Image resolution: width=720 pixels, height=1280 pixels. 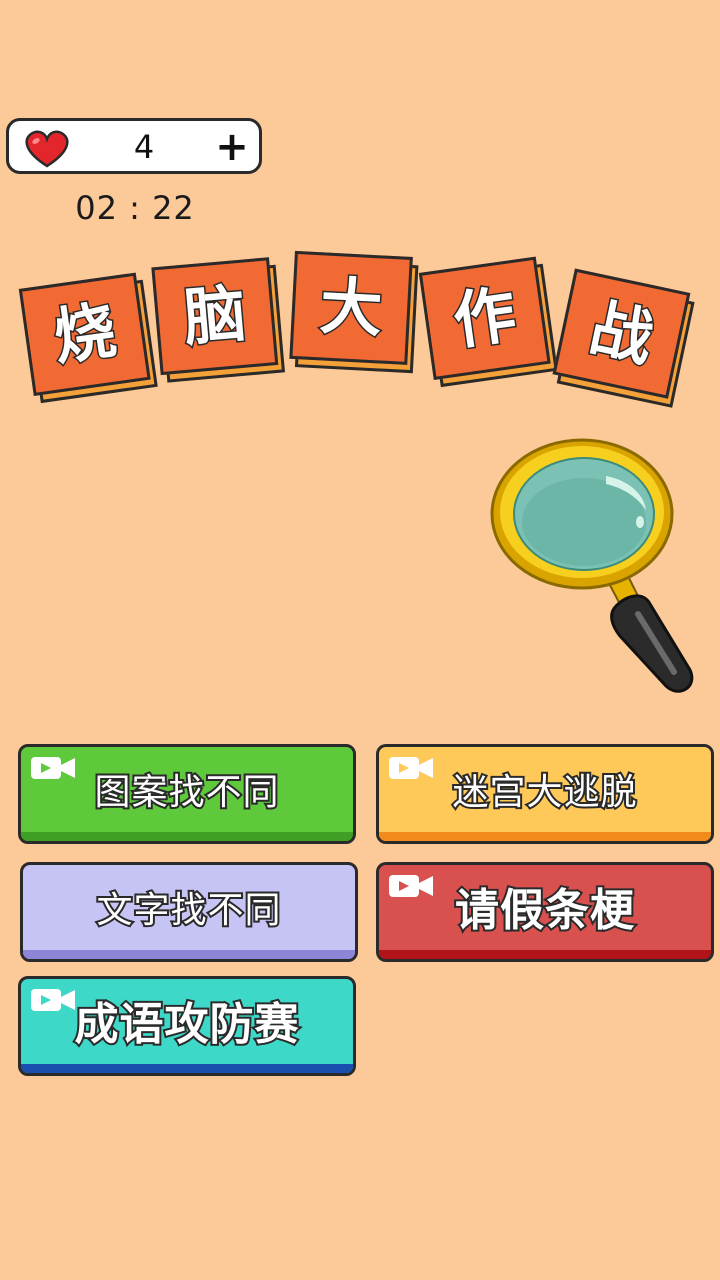 I want to click on game-button-label: 文字找不同, so click(x=188, y=910).